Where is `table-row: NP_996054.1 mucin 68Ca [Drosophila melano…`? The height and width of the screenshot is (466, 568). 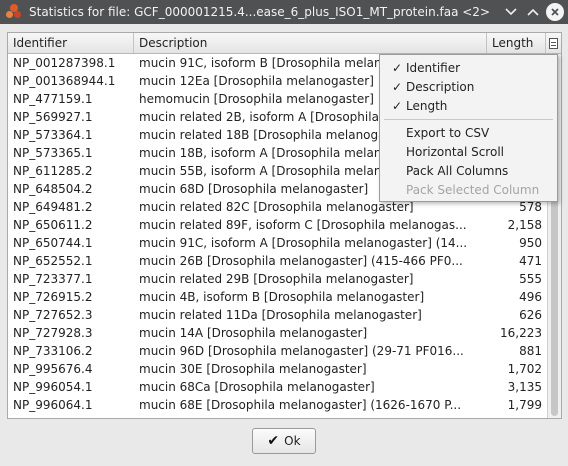
table-row: NP_996054.1 mucin 68Ca [Drosophila melano… is located at coordinates (277, 387).